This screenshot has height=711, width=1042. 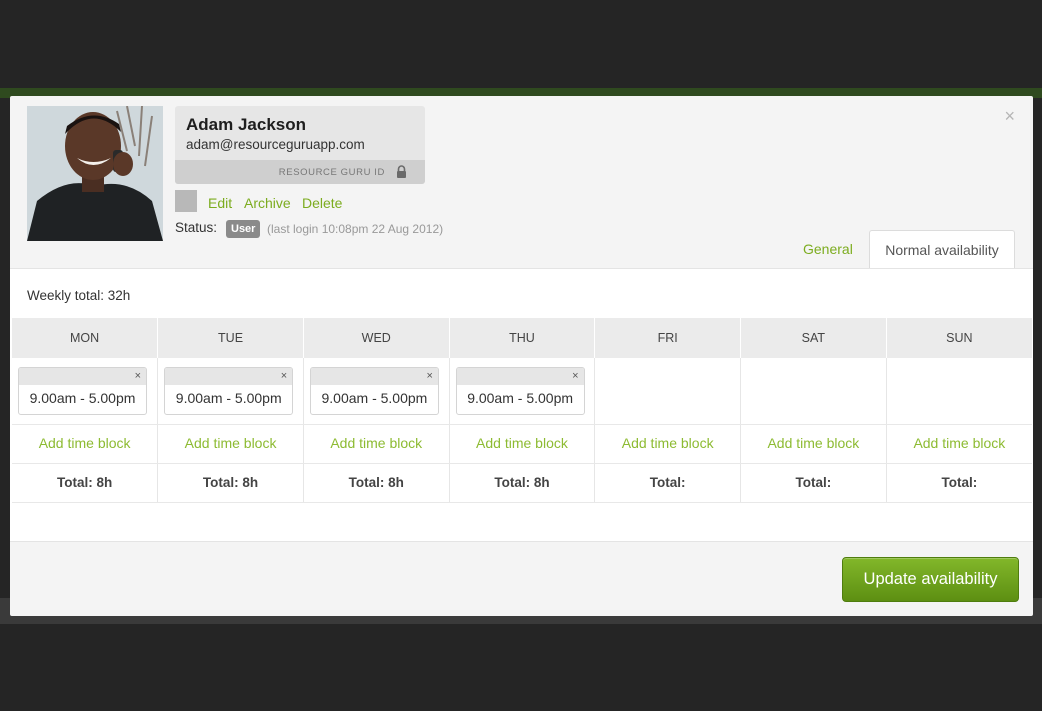 What do you see at coordinates (376, 338) in the screenshot?
I see `day-header-wed: WED` at bounding box center [376, 338].